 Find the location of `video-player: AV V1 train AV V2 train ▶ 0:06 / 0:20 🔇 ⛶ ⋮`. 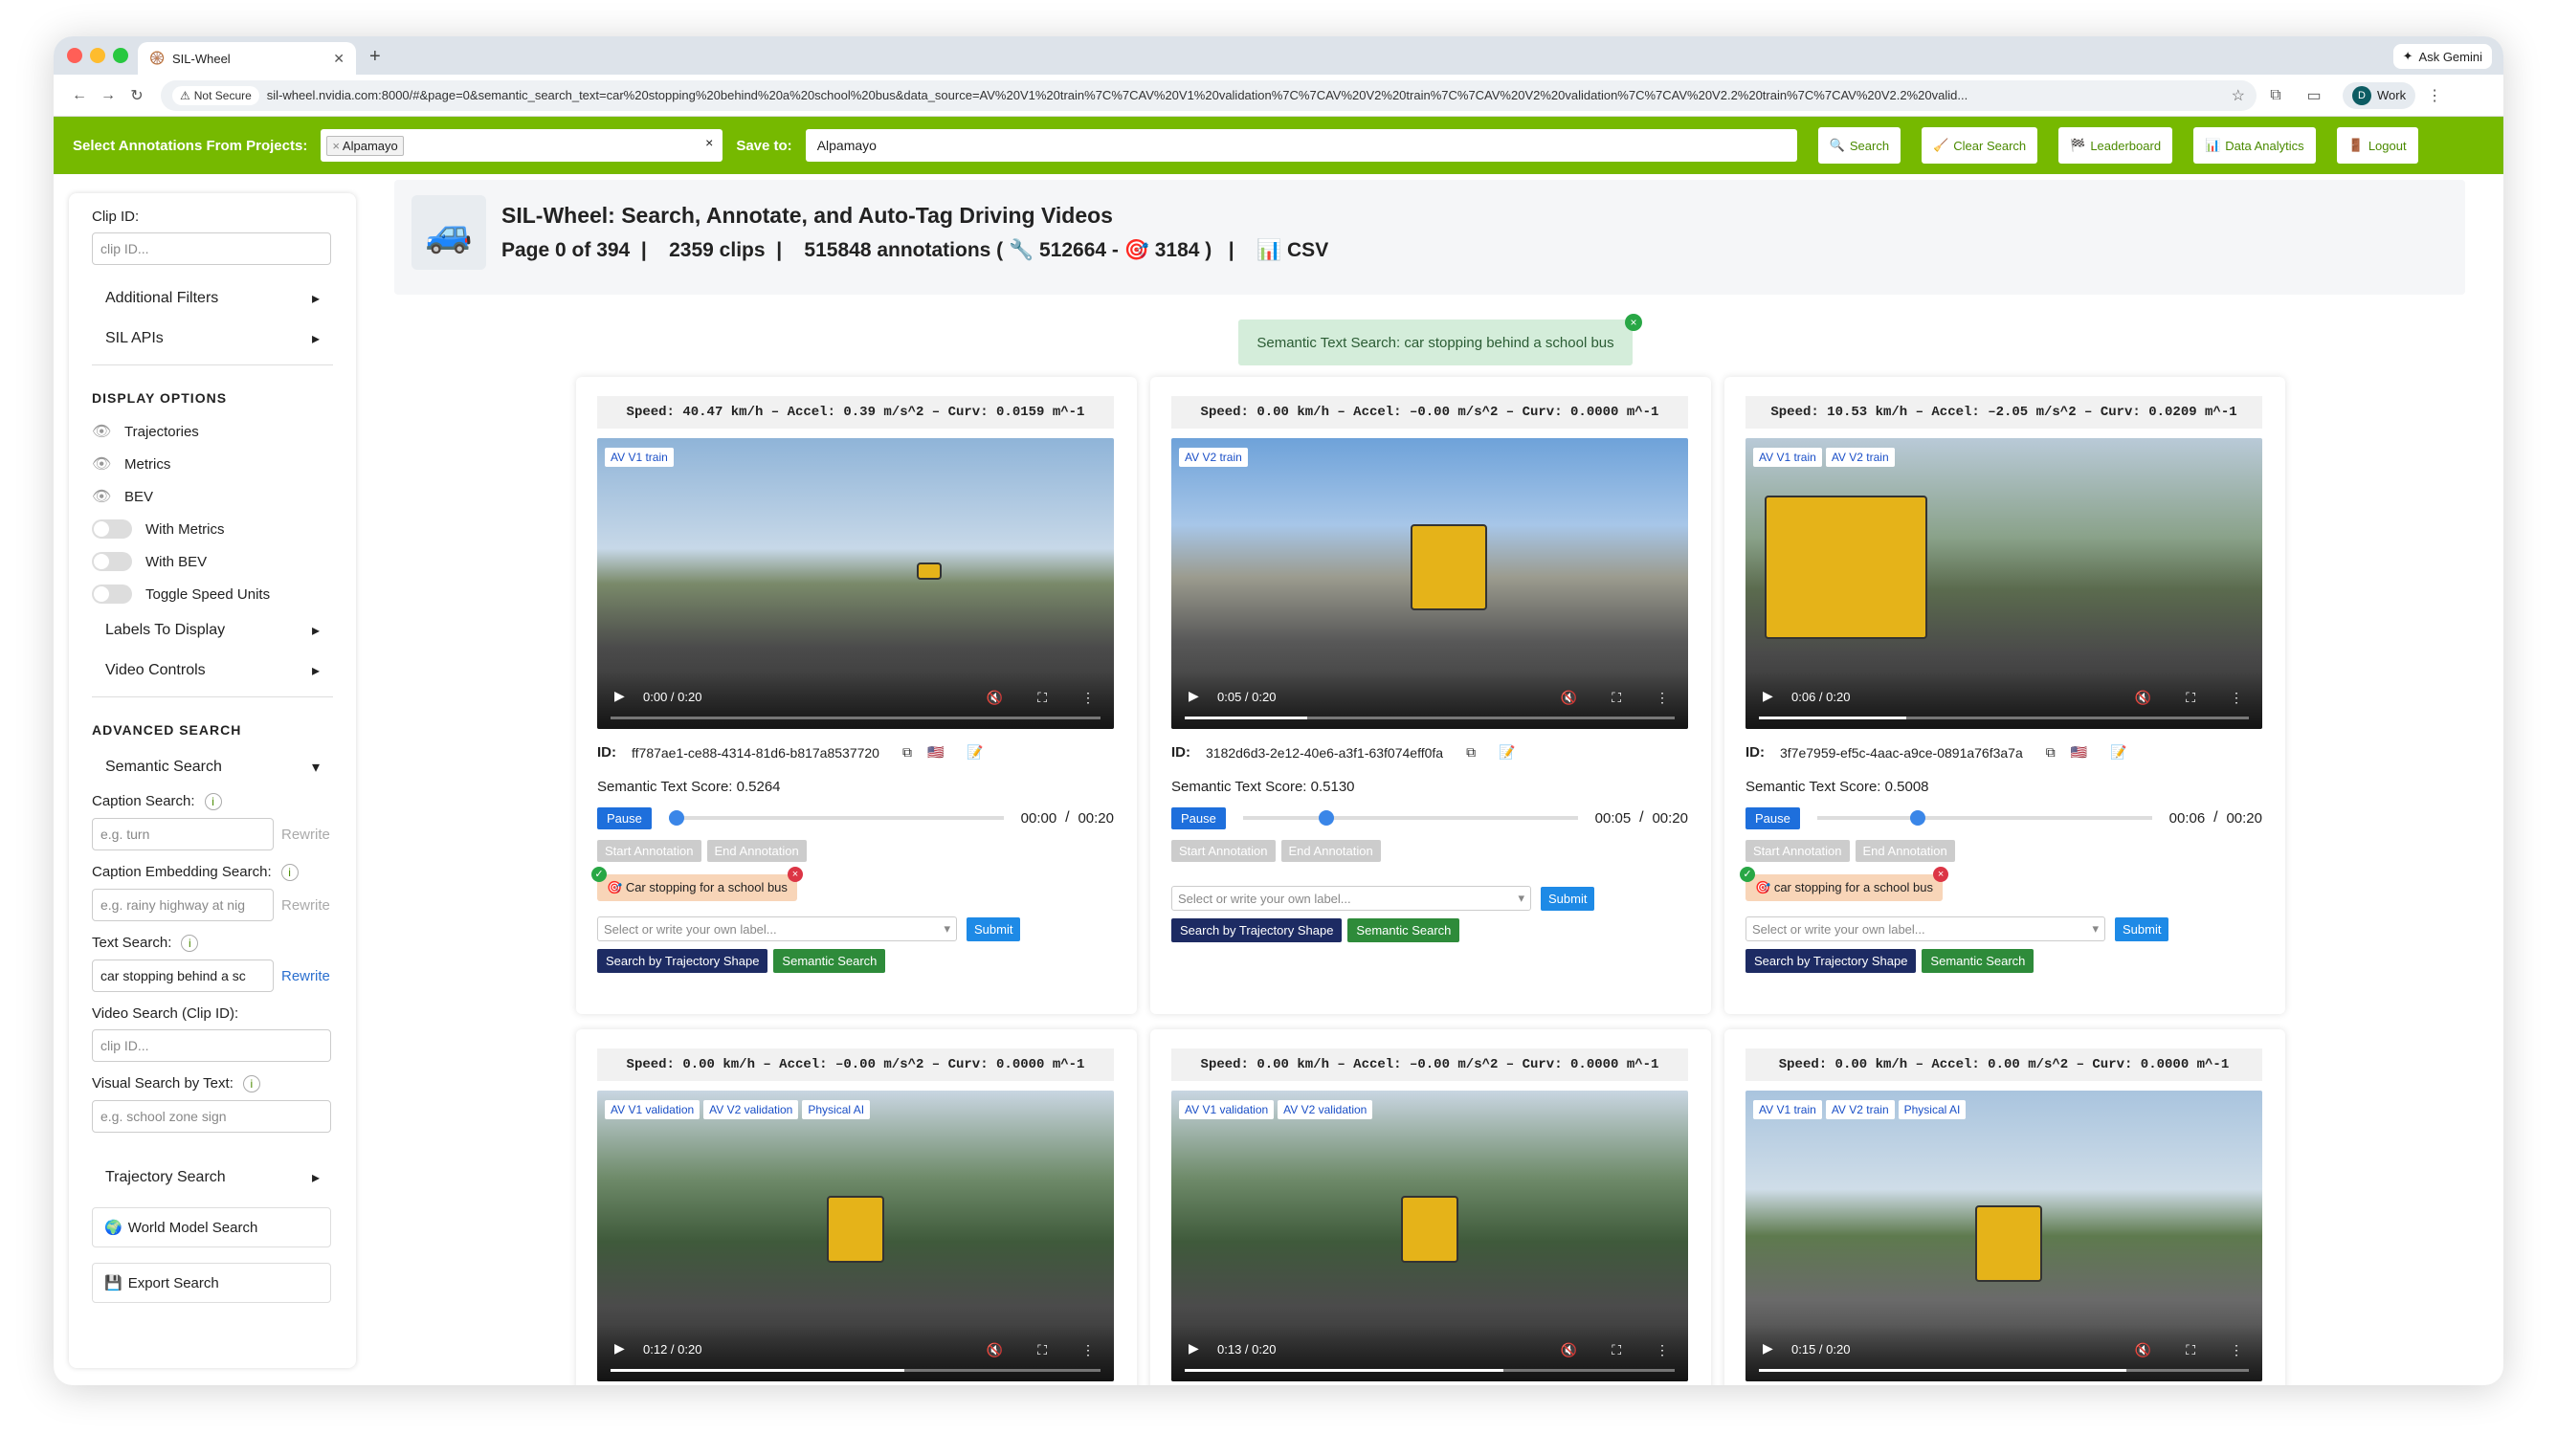

video-player: AV V1 train AV V2 train ▶ 0:06 / 0:20 🔇 ⛶ ⋮ is located at coordinates (2003, 584).